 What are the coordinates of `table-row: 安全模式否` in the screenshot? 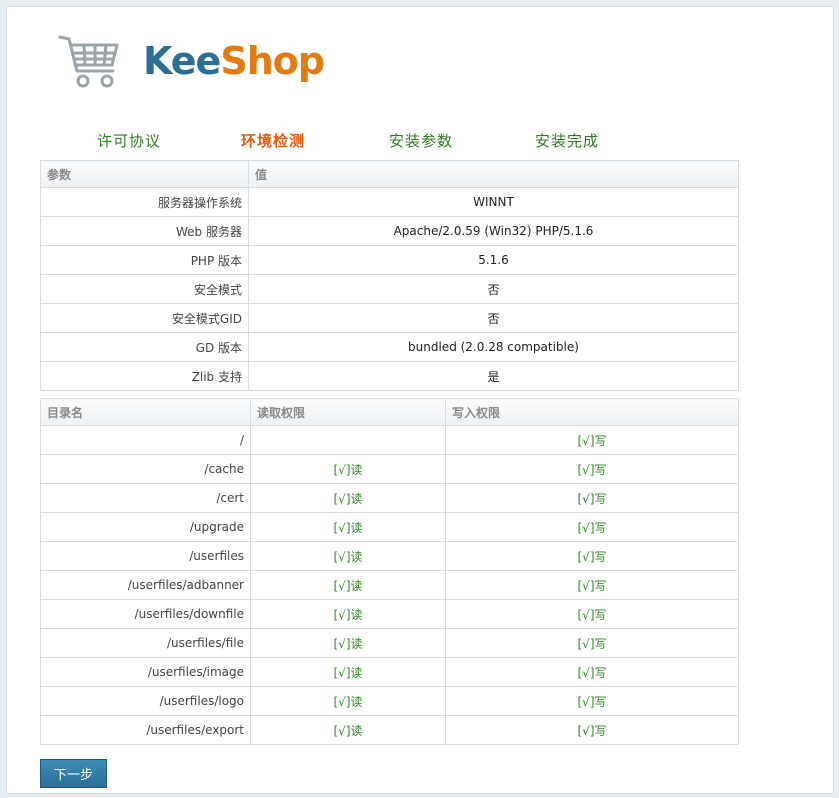 It's located at (389, 289).